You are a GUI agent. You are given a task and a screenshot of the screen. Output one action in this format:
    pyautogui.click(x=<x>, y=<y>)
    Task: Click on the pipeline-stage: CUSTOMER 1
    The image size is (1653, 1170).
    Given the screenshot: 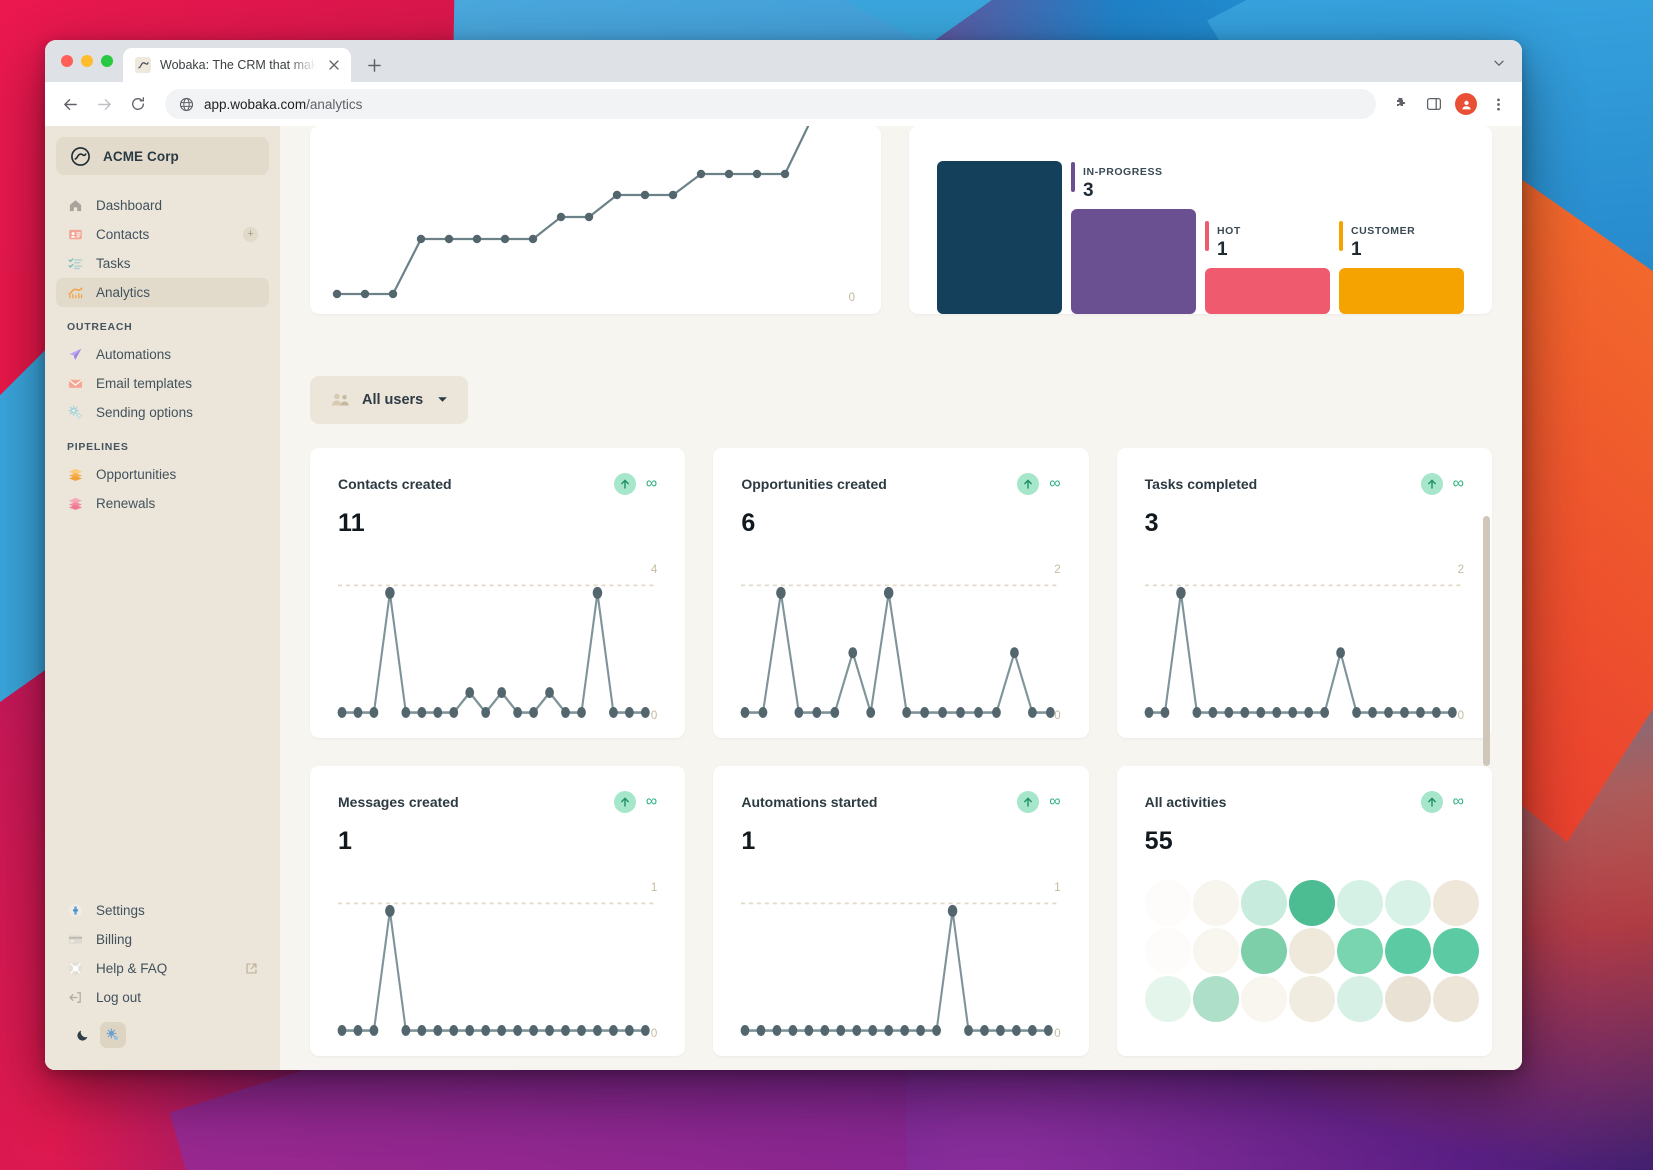 What is the action you would take?
    pyautogui.click(x=1401, y=220)
    